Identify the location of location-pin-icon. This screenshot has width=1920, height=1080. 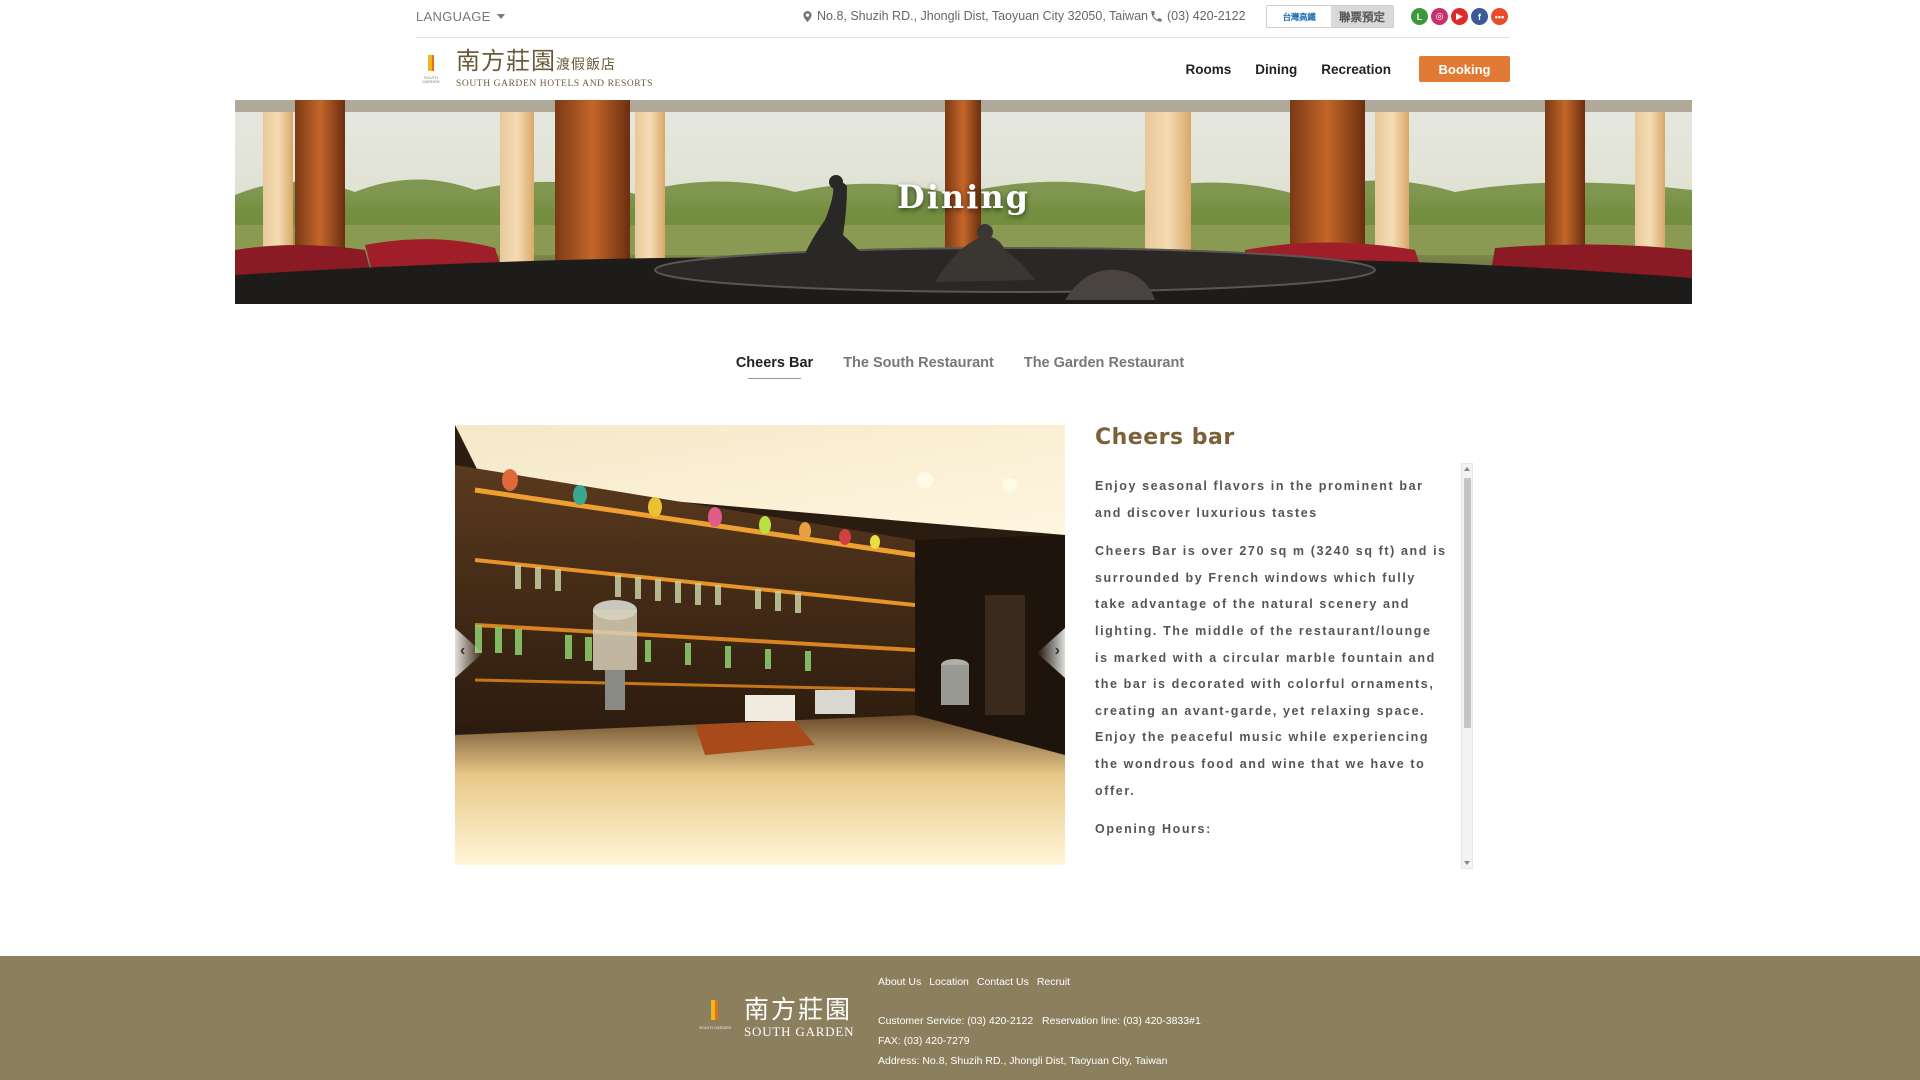
(807, 16).